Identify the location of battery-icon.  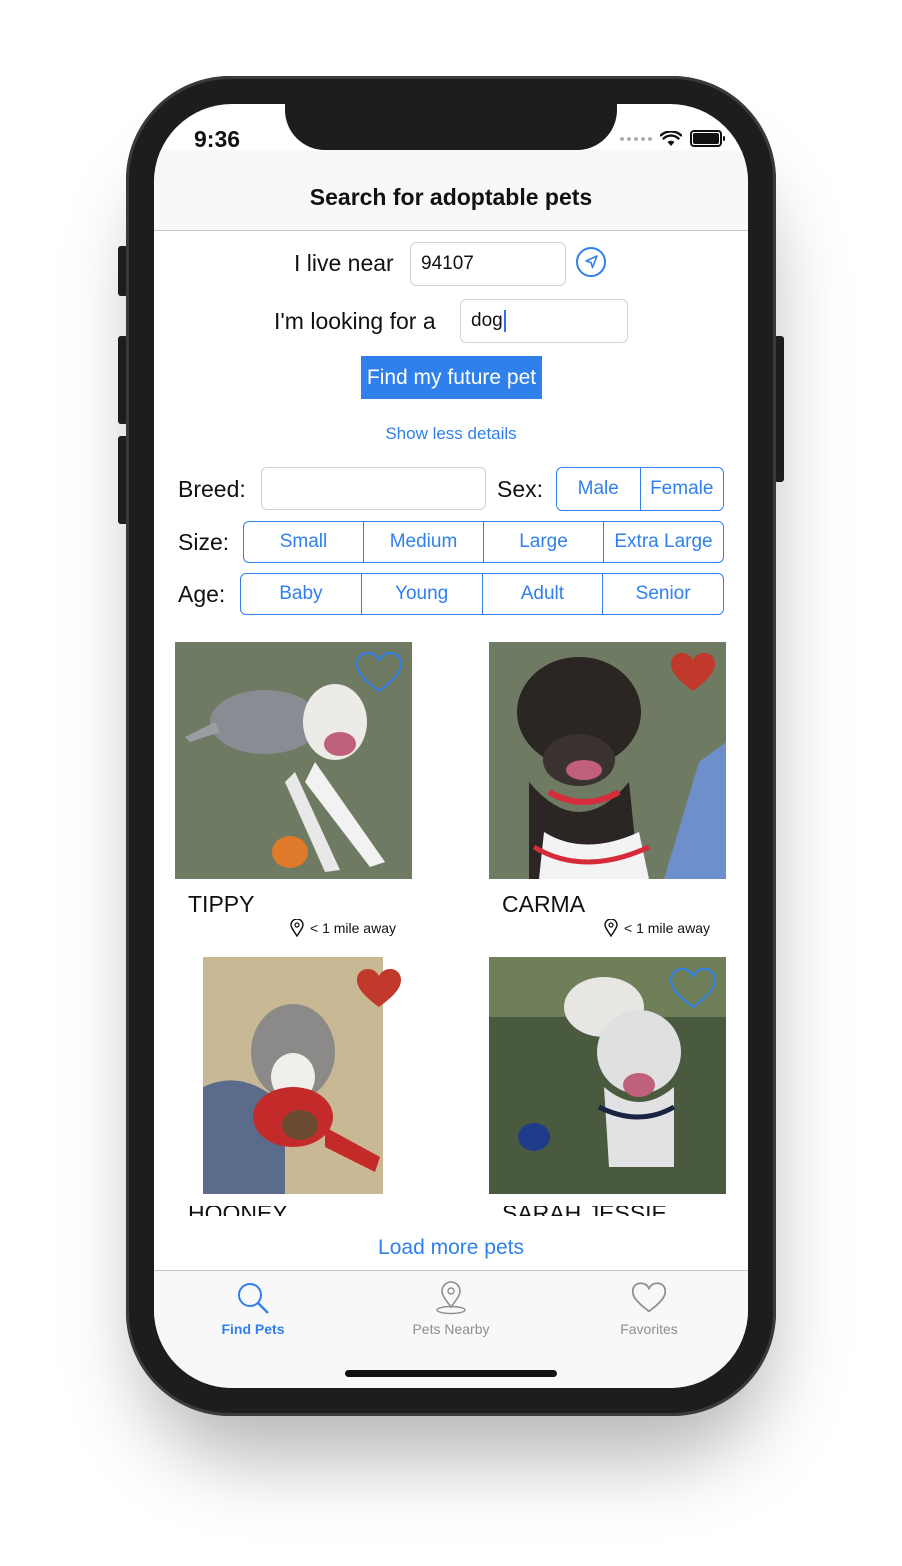
(707, 138).